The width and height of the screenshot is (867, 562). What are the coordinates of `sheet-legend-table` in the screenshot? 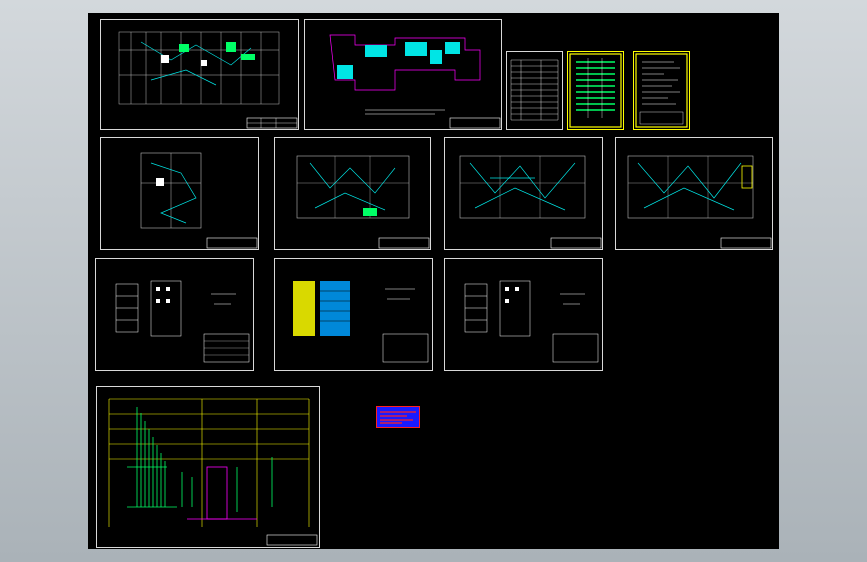 It's located at (534, 90).